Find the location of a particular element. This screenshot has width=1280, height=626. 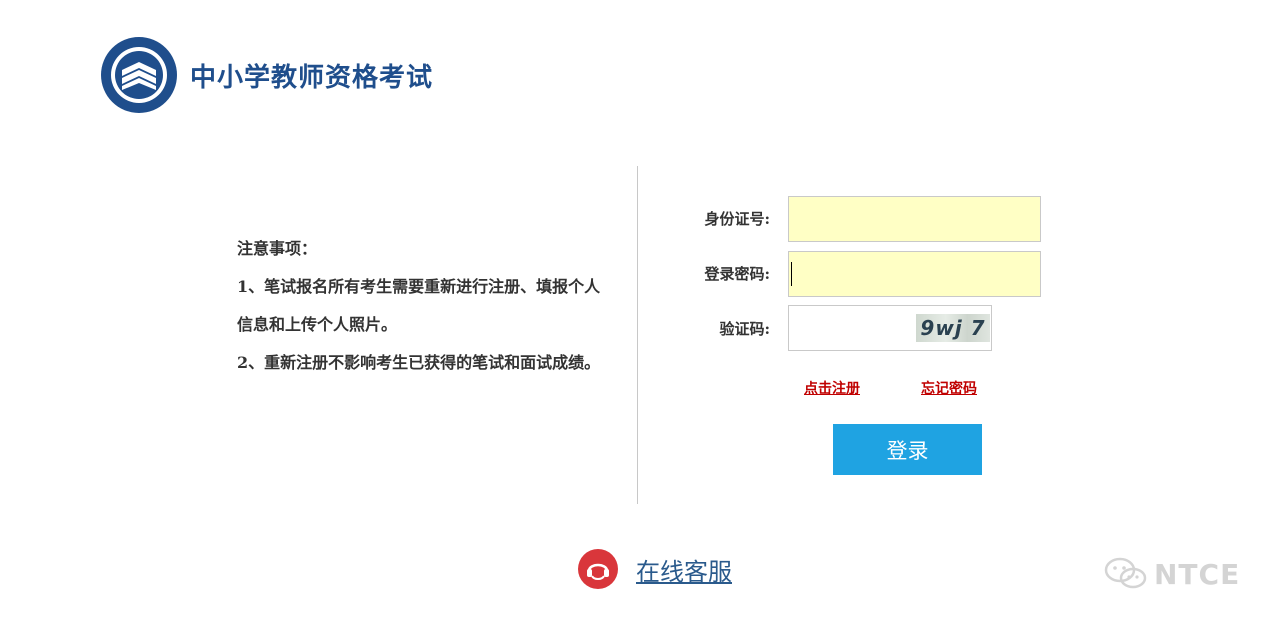

site-title: 中小学教师资格考试 is located at coordinates (312, 77).